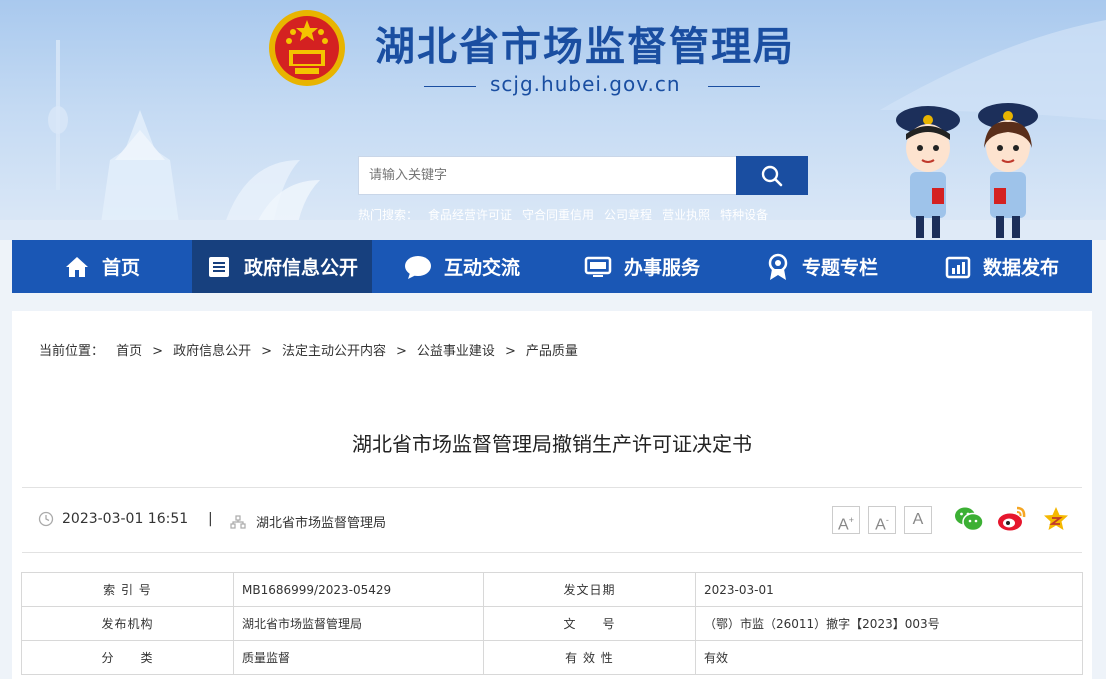 The width and height of the screenshot is (1106, 679). I want to click on breadcrumb-item-product-quality: 产品质量, so click(552, 351).